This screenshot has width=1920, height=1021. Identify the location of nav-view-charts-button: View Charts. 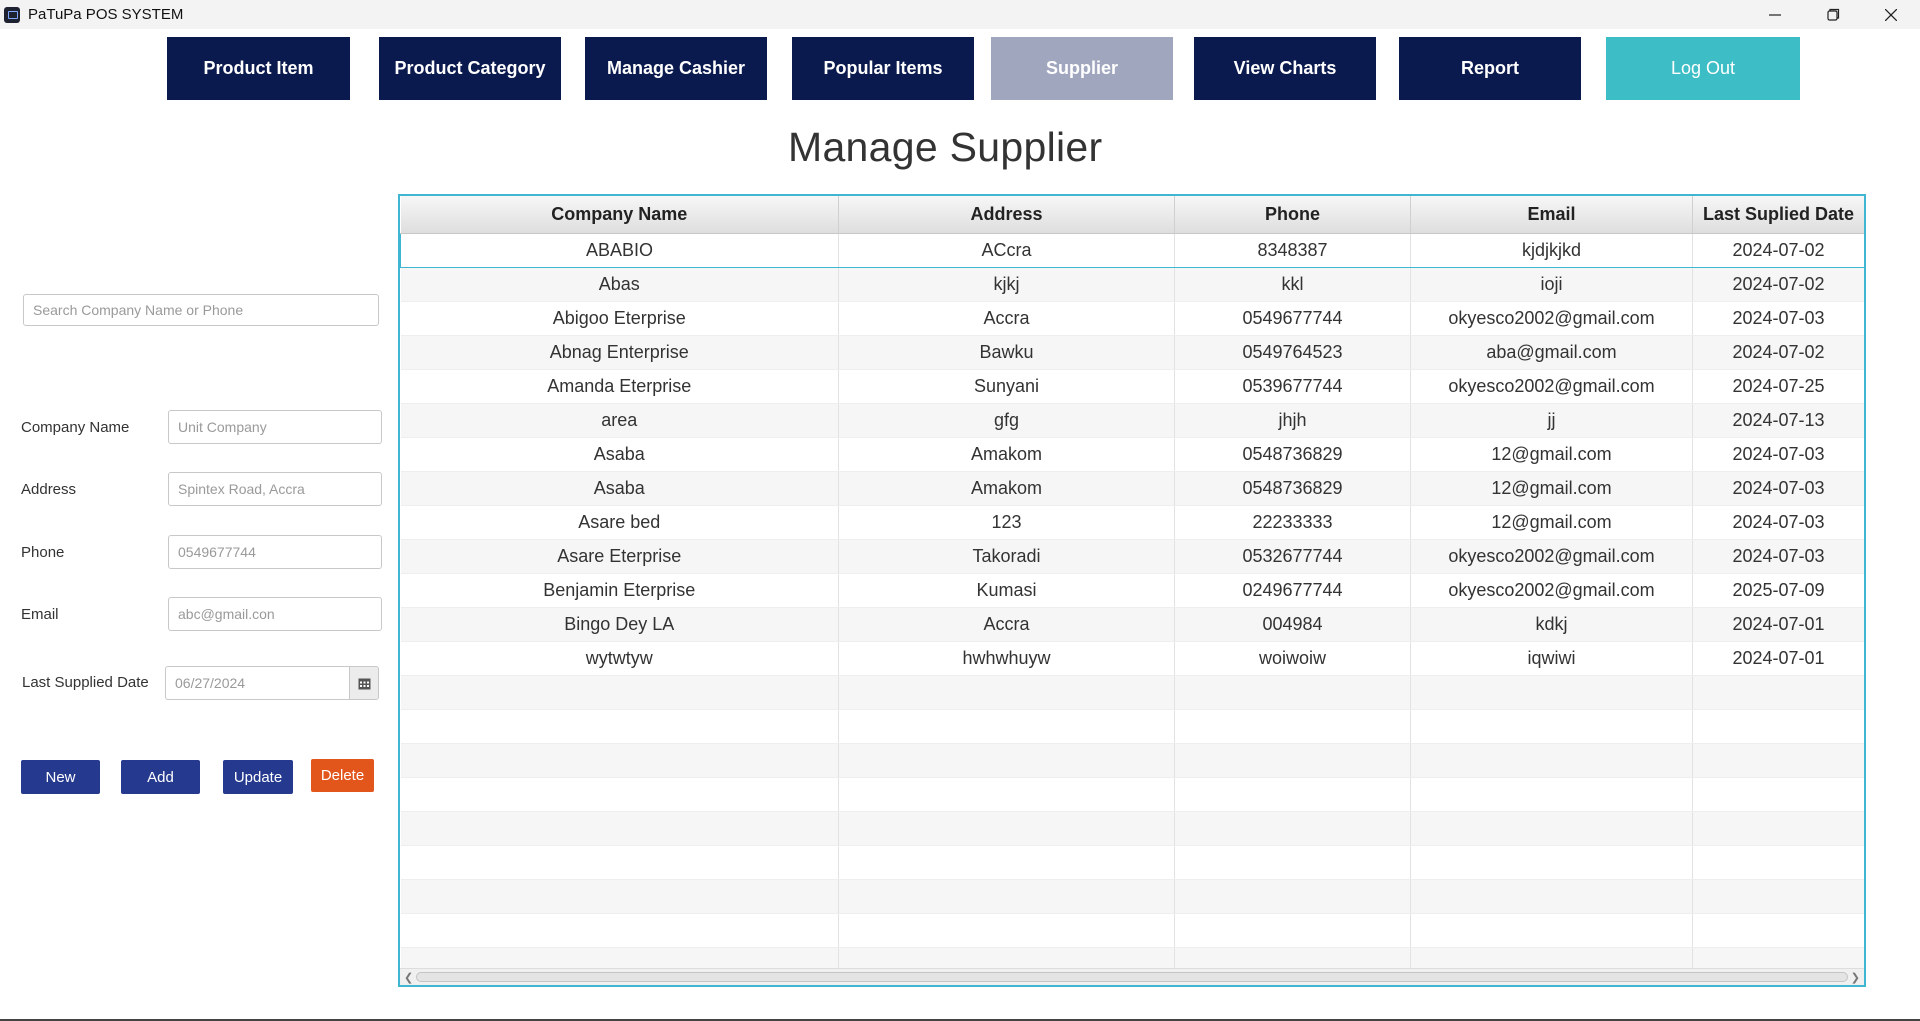
(1285, 68).